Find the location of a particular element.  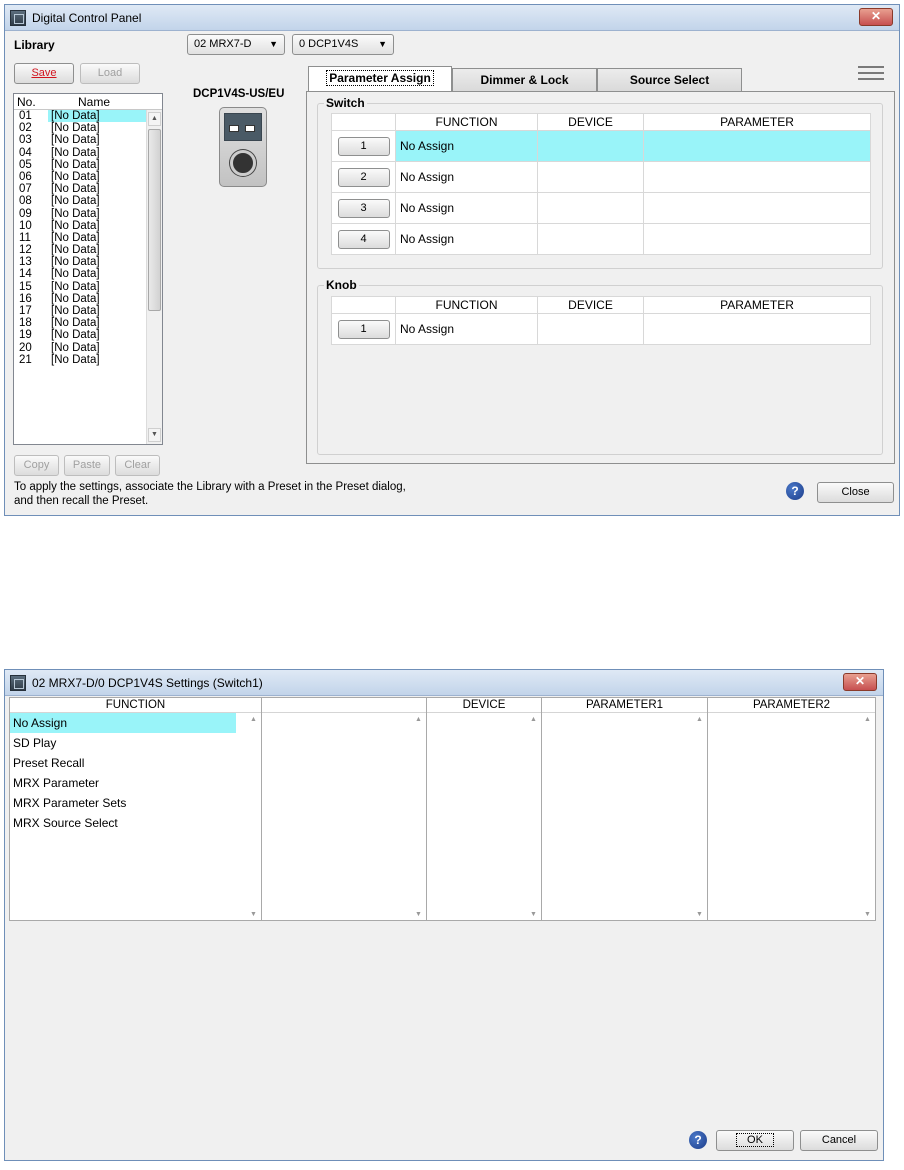

tab-parameter-assign: Parameter Assign is located at coordinates (380, 79).